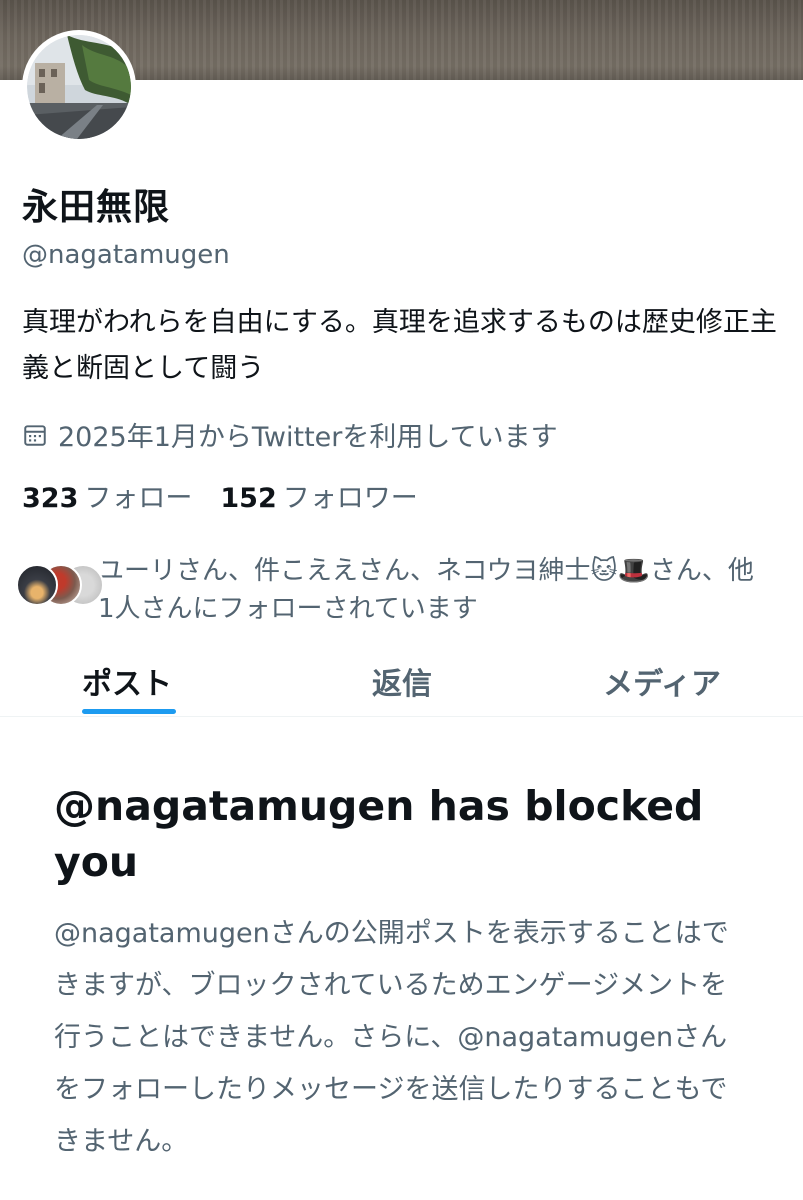 The height and width of the screenshot is (1200, 803). Describe the element at coordinates (37, 585) in the screenshot. I see `follower-avatar` at that location.